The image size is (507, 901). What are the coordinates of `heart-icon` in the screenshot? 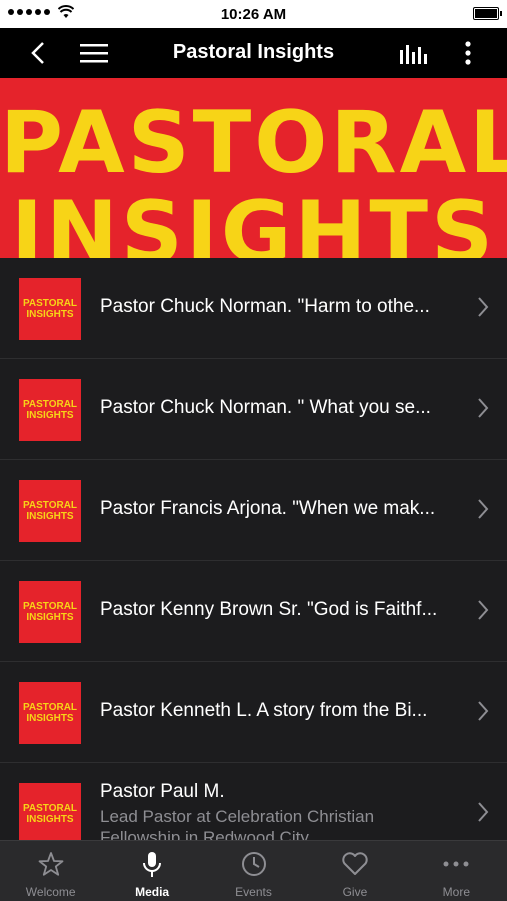 It's located at (355, 863).